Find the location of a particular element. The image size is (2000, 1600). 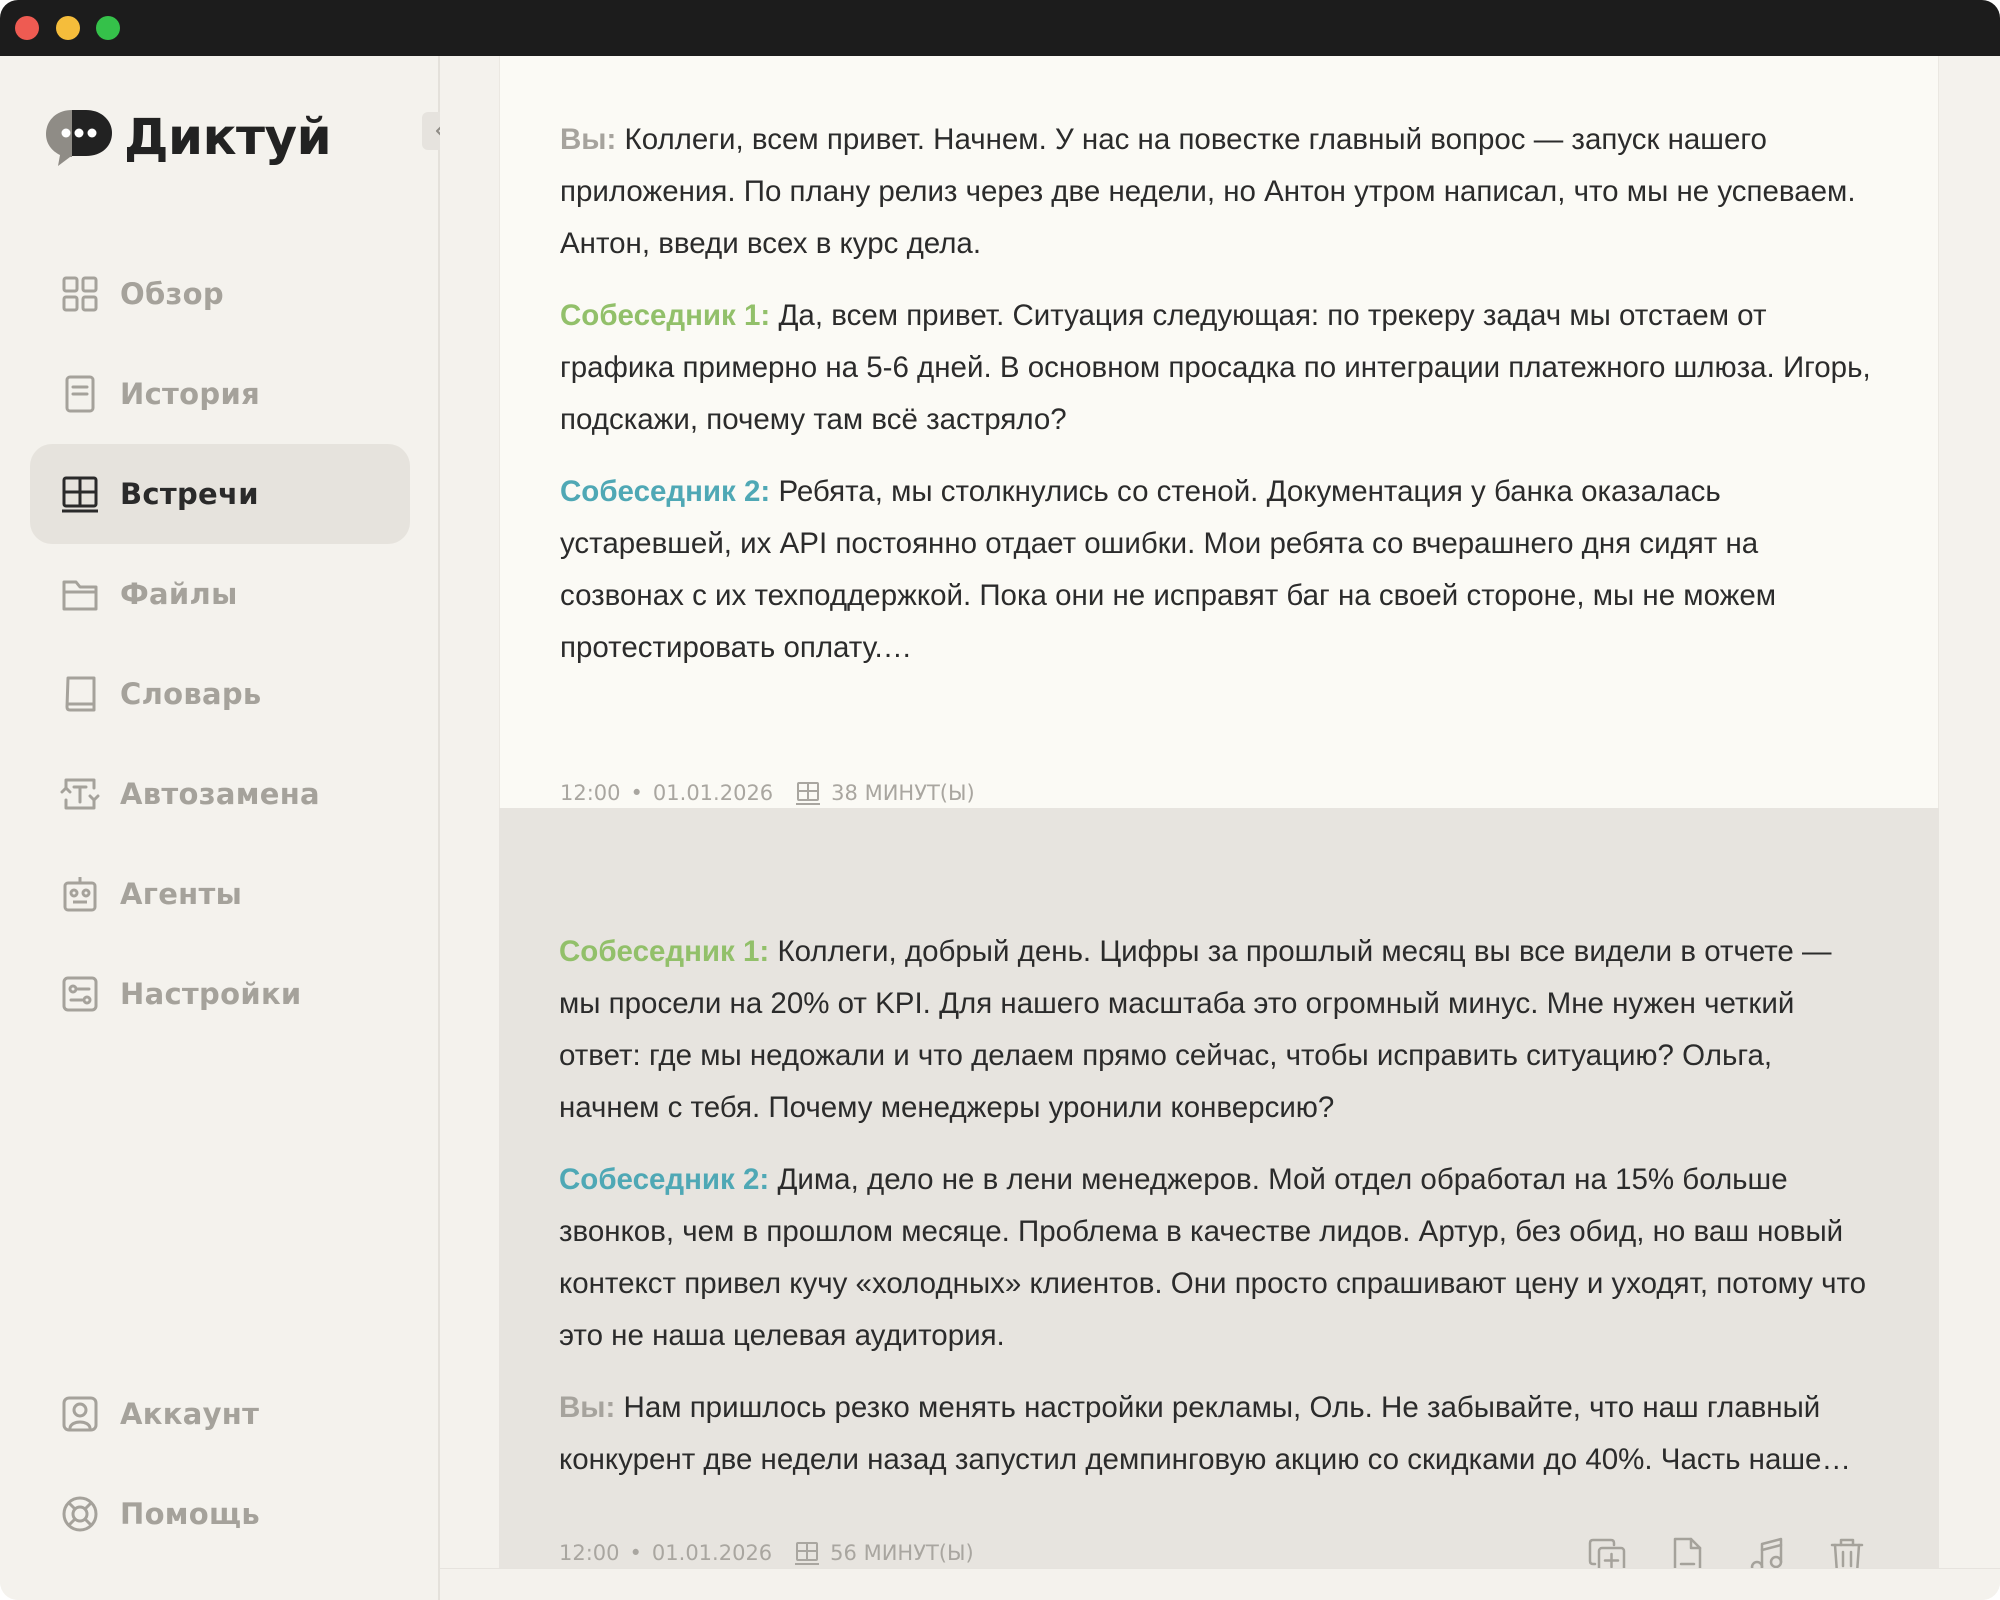

folder-icon is located at coordinates (80, 595).